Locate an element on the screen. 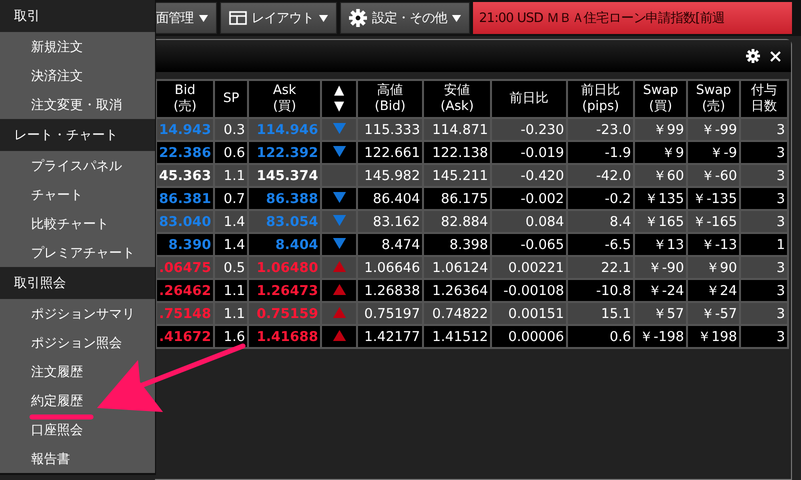 This screenshot has width=801, height=480. table-cell: ￥165 is located at coordinates (661, 221).